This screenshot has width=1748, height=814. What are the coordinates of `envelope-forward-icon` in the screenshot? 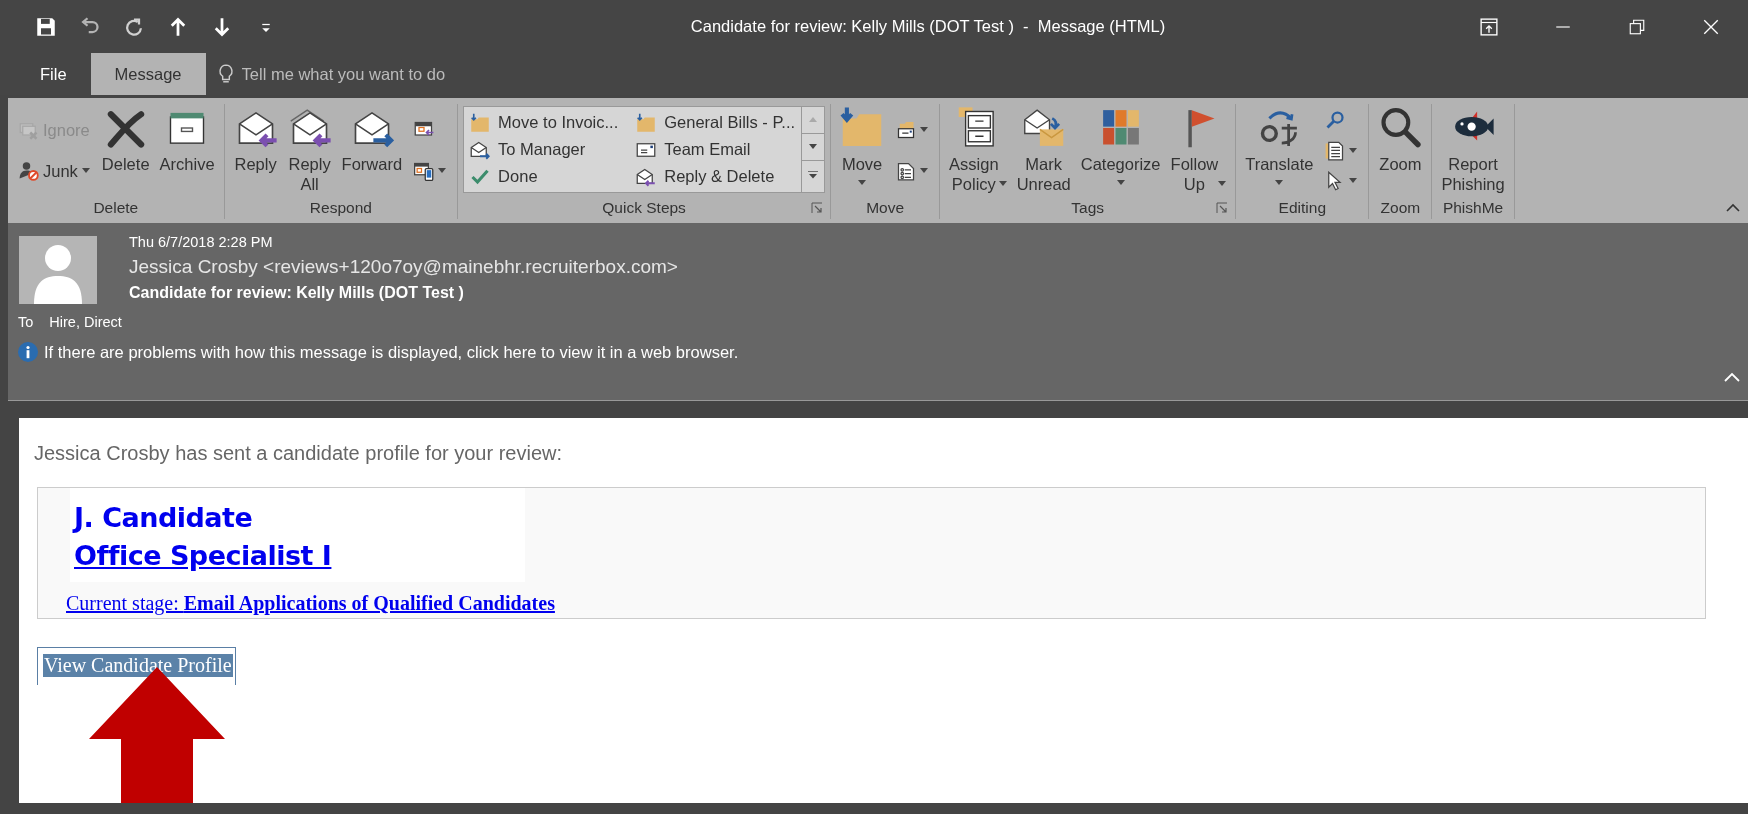 It's located at (480, 149).